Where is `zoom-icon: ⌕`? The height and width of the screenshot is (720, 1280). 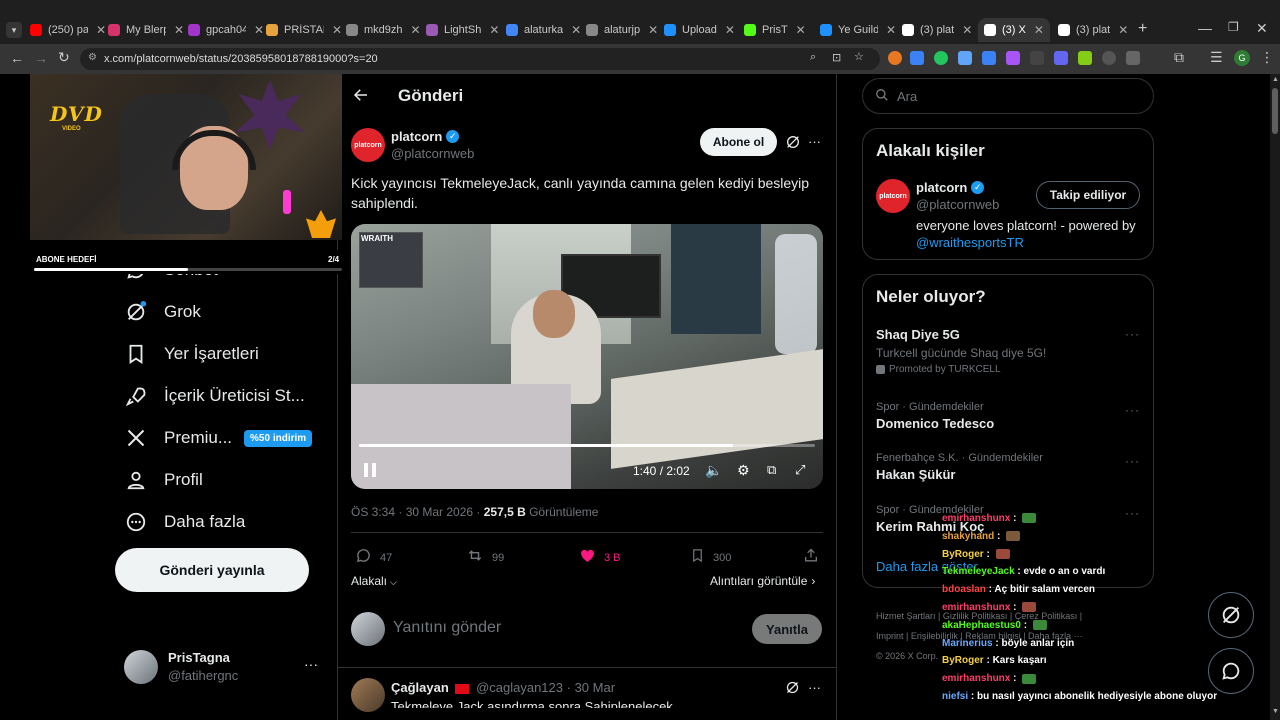
zoom-icon: ⌕ is located at coordinates (813, 57).